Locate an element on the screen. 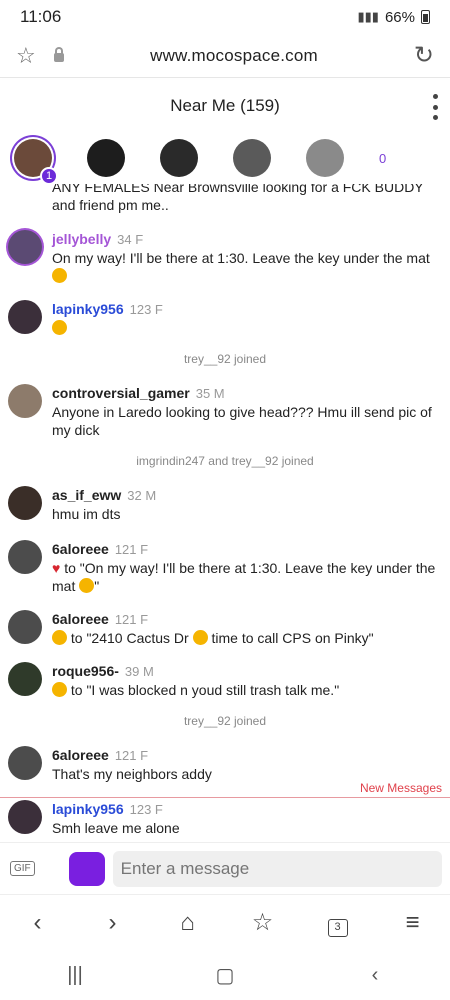 The image size is (450, 1000). room-header: Near Me (159) is located at coordinates (225, 106).